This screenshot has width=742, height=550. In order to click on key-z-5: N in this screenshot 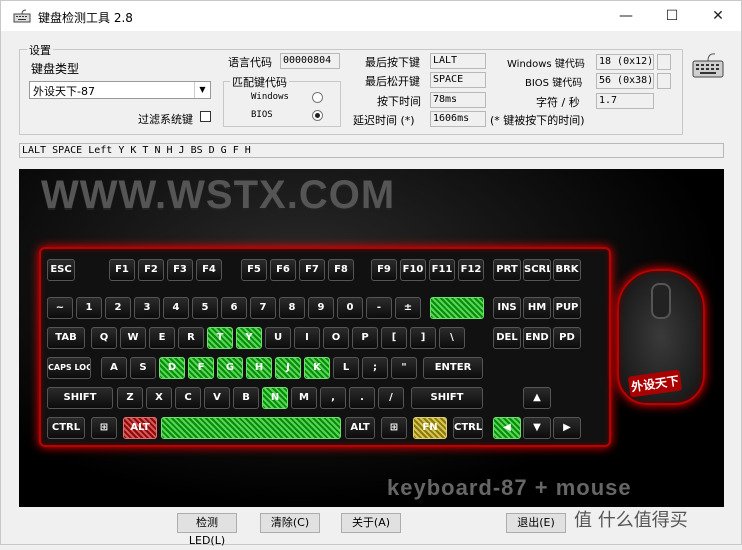, I will do `click(275, 398)`.